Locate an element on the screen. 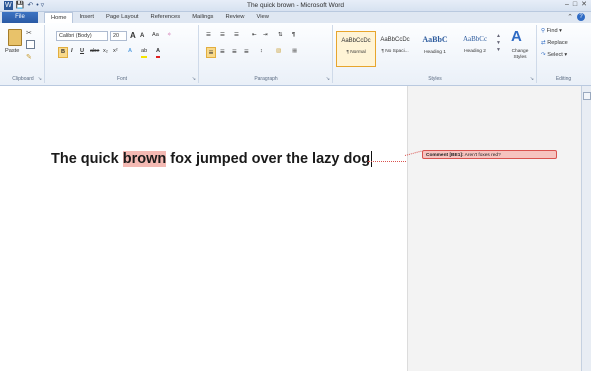 The height and width of the screenshot is (371, 591). tab-review: Review is located at coordinates (234, 17).